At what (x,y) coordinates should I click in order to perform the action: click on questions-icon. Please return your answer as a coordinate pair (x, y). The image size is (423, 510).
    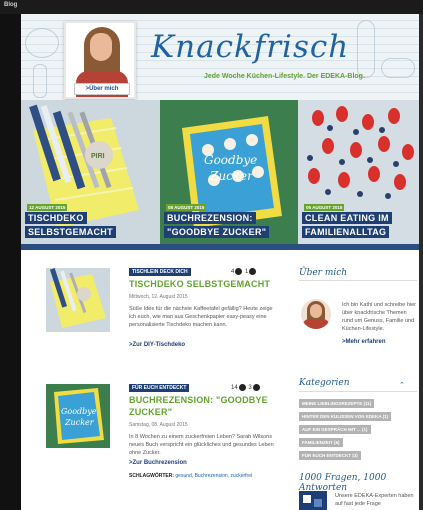
    Looking at the image, I should click on (313, 500).